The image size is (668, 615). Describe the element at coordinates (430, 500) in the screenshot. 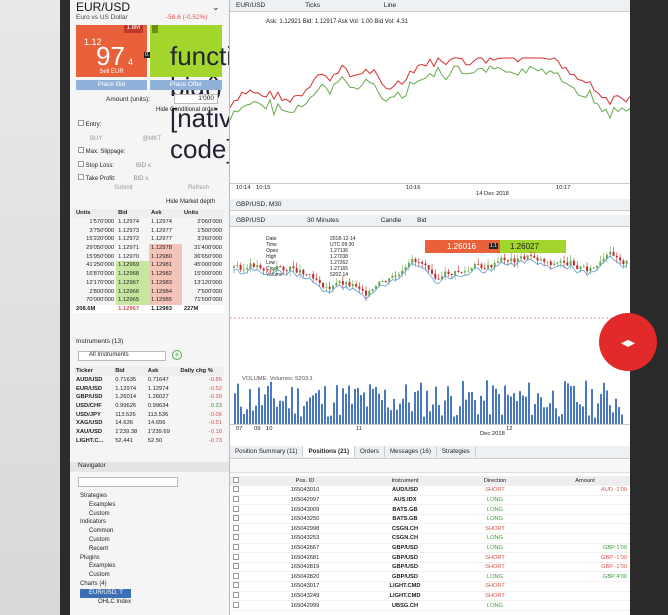

I see `position-row: 165042997 AUS.IDX LONG` at that location.